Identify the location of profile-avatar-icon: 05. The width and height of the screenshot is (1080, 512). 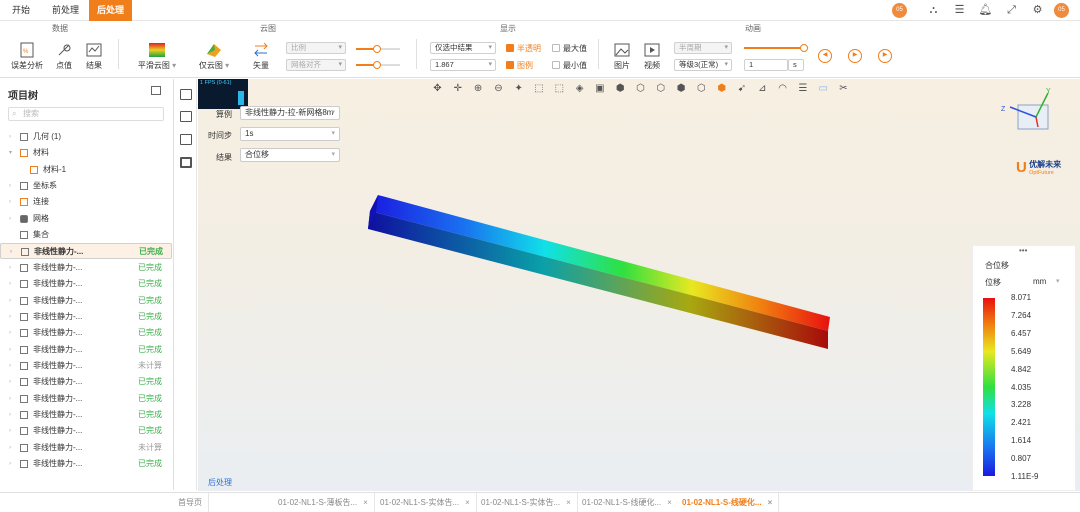
(1061, 10).